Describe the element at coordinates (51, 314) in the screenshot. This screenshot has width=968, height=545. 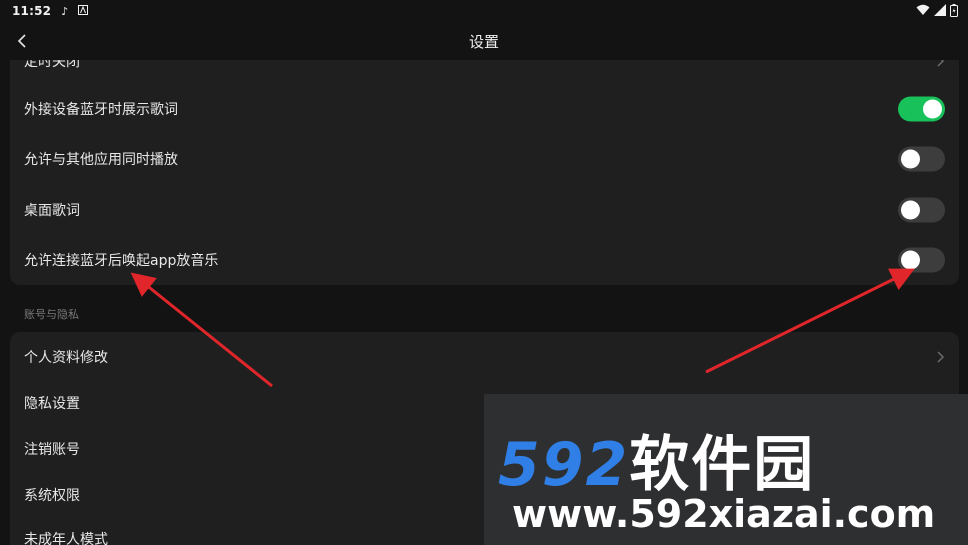
I see `section-title: 账号与隐私` at that location.